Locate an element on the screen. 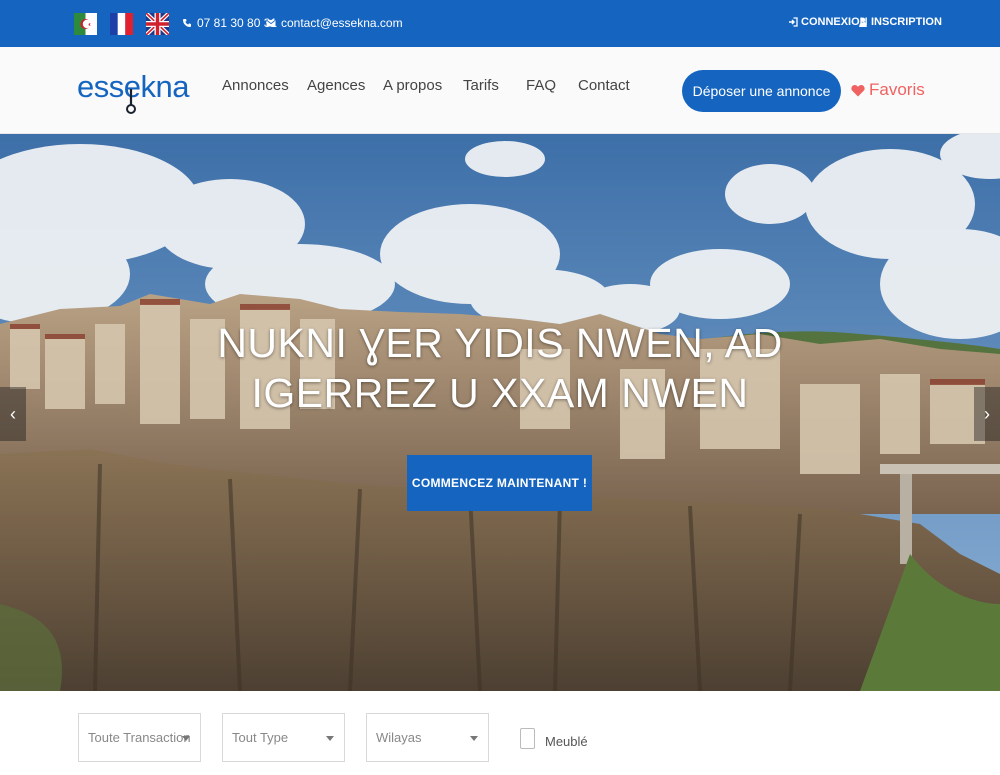 Image resolution: width=1000 pixels, height=775 pixels. phone-icon is located at coordinates (187, 23).